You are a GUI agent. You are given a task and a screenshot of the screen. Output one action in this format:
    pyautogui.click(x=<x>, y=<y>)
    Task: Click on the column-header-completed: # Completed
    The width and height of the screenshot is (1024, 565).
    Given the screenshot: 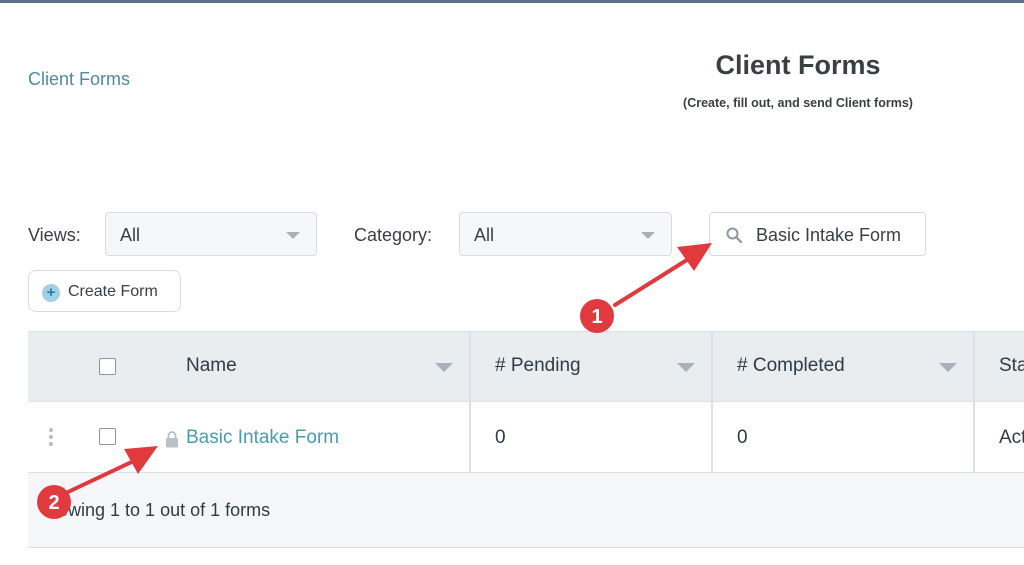 What is the action you would take?
    pyautogui.click(x=791, y=366)
    